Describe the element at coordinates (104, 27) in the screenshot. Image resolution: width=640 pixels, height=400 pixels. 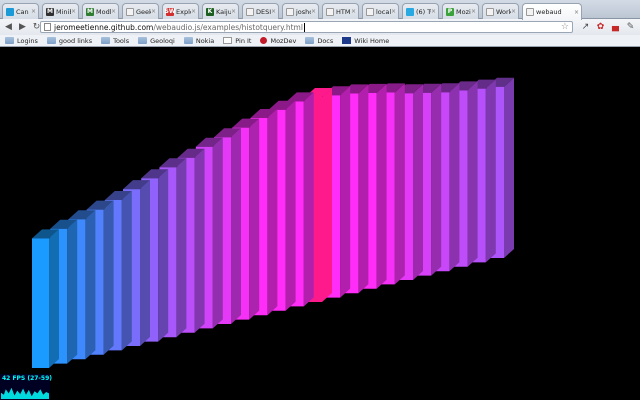
I see `url-host: jeromeetienne.github.com` at that location.